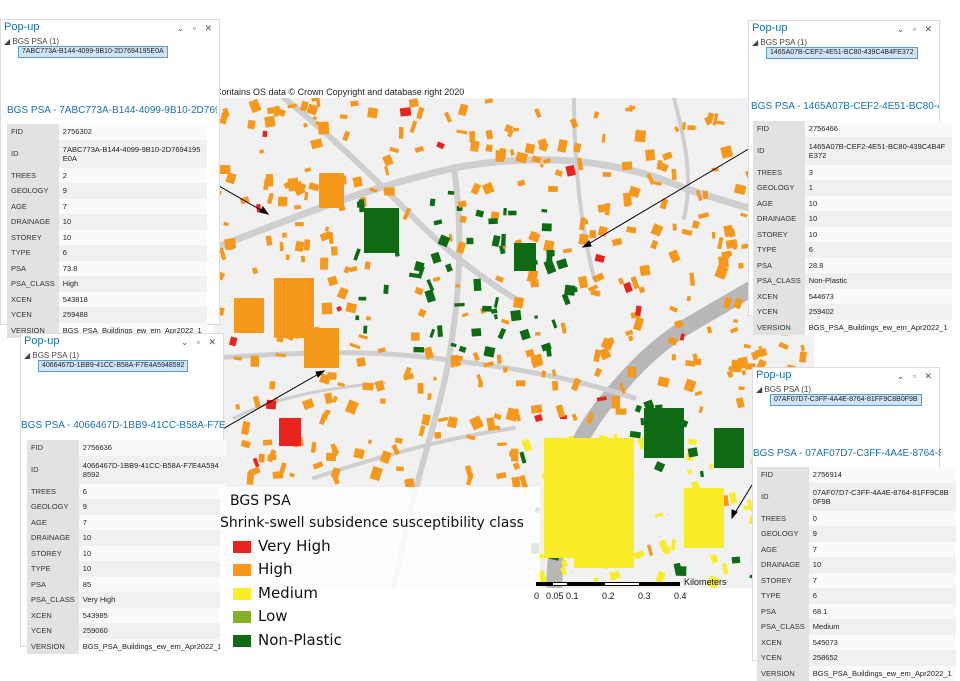  Describe the element at coordinates (916, 376) in the screenshot. I see `popup-window-controls: ⌄ ▫ ✕` at that location.